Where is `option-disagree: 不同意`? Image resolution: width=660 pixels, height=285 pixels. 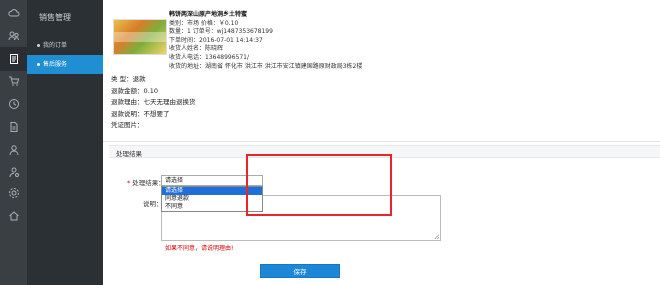
option-disagree: 不同意 is located at coordinates (212, 207).